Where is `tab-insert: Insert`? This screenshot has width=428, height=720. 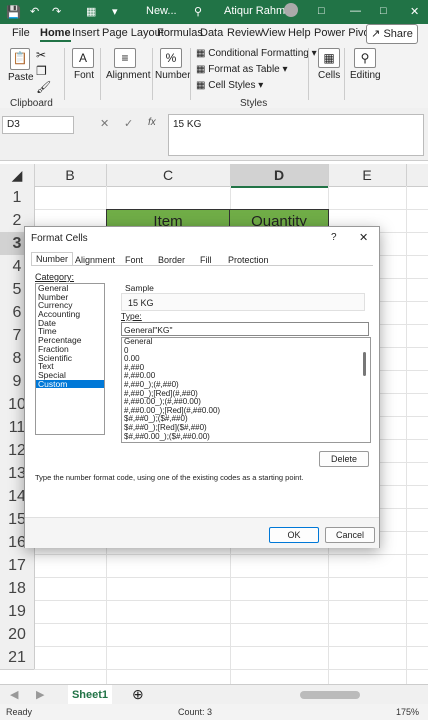
tab-insert: Insert is located at coordinates (86, 33).